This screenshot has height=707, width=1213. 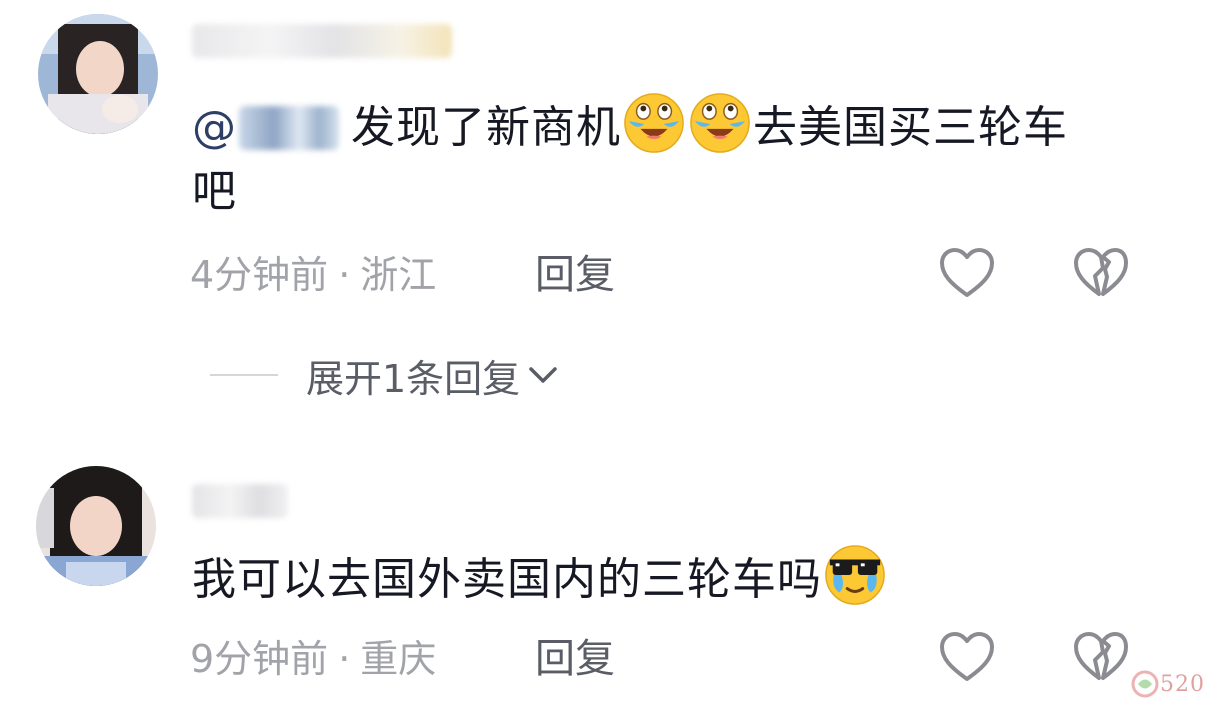 What do you see at coordinates (1145, 684) in the screenshot?
I see `watermark-logo-icon` at bounding box center [1145, 684].